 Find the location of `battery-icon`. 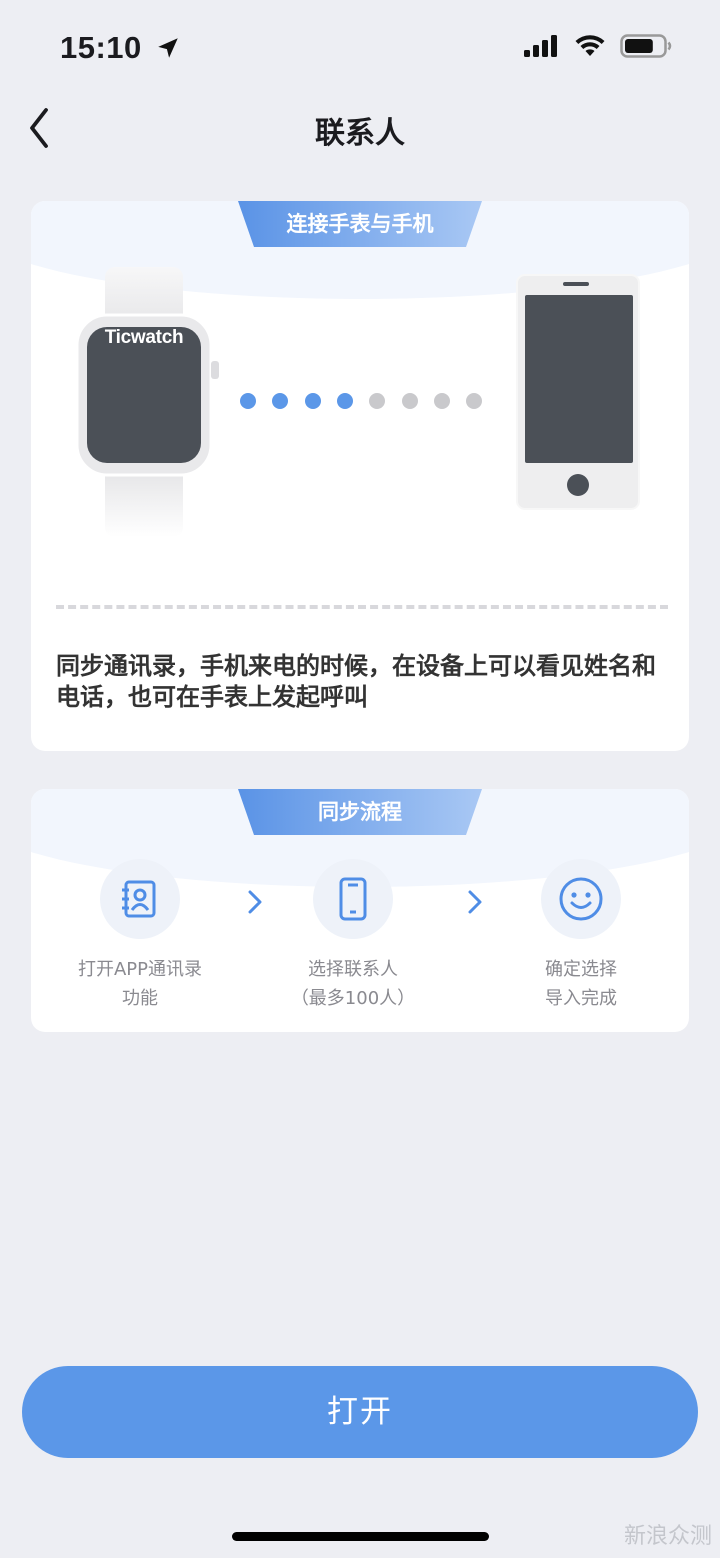

battery-icon is located at coordinates (646, 46).